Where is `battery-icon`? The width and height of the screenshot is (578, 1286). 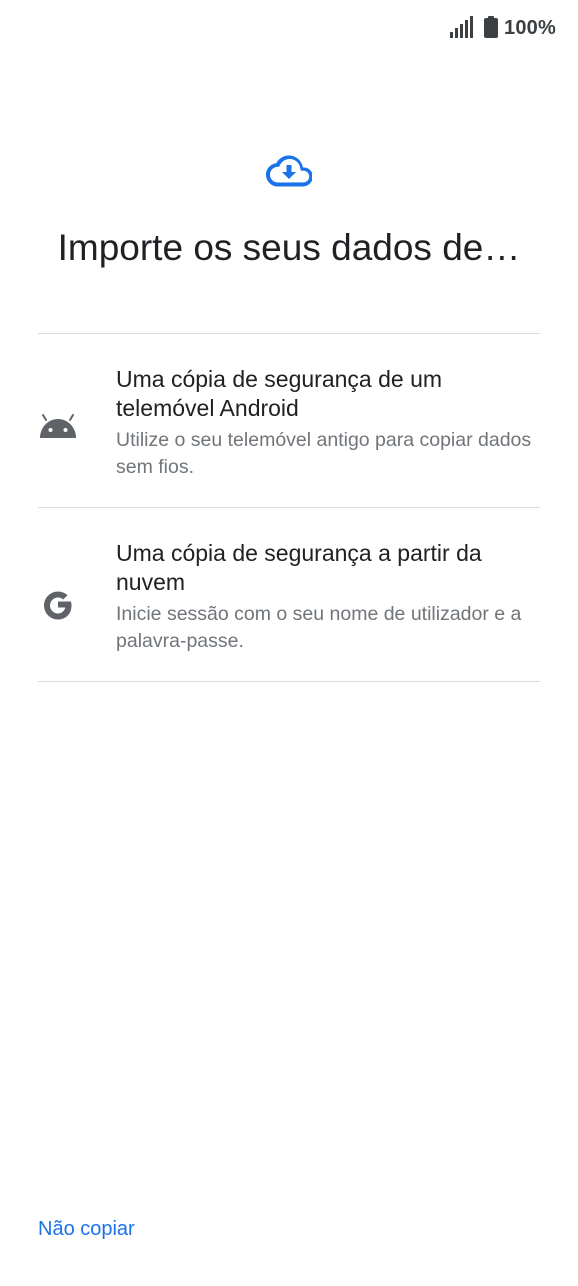
battery-icon is located at coordinates (491, 27).